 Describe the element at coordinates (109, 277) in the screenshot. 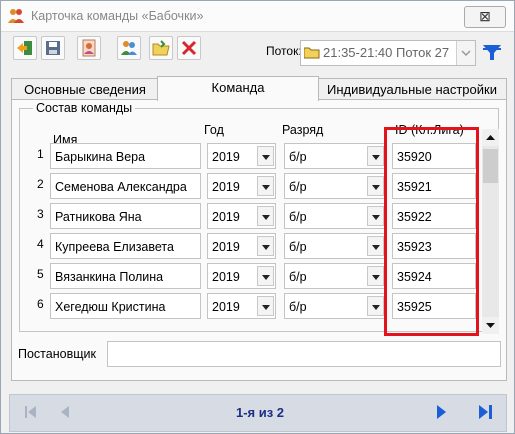

I see `name-value: Вязанкина Полина` at that location.